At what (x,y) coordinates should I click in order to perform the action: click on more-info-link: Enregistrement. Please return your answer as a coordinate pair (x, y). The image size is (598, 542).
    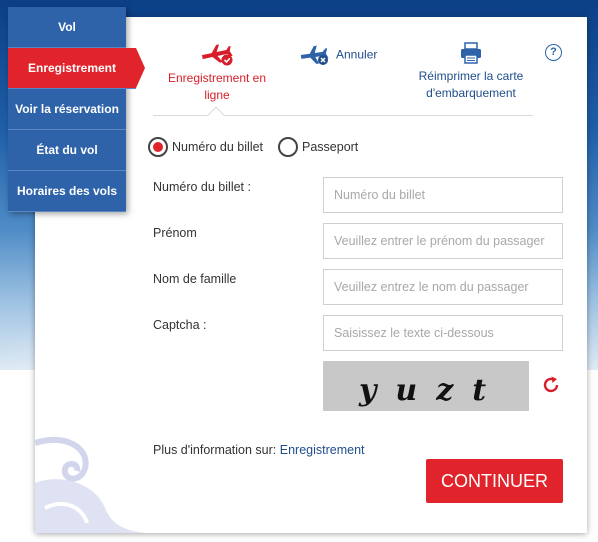
    Looking at the image, I should click on (322, 450).